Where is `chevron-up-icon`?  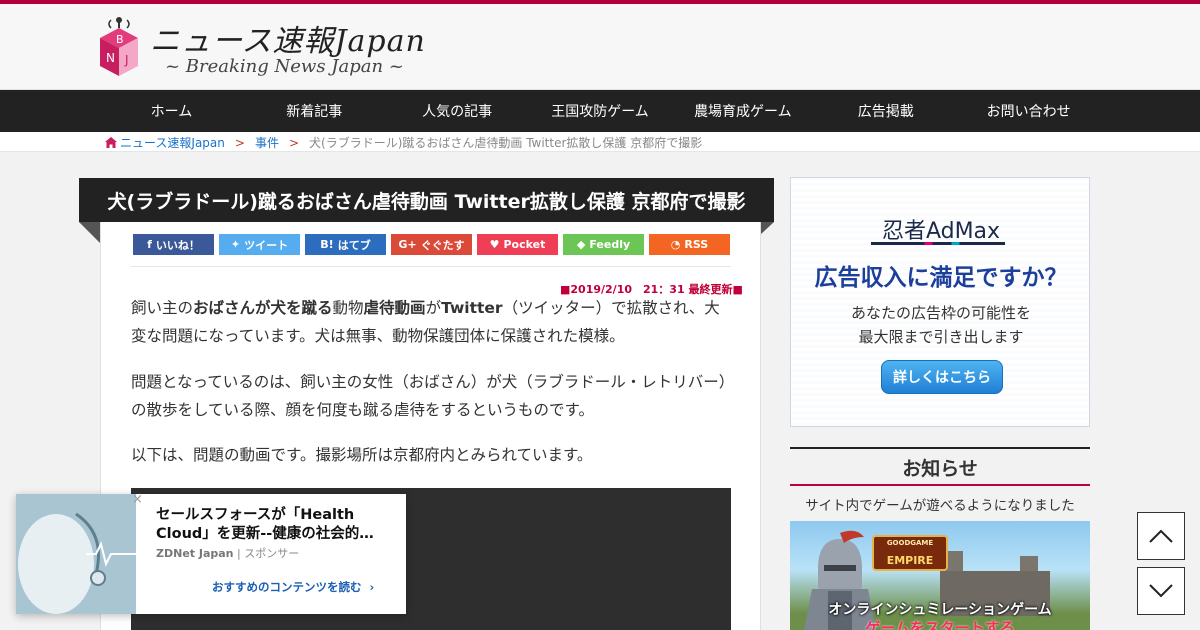
chevron-up-icon is located at coordinates (1161, 536).